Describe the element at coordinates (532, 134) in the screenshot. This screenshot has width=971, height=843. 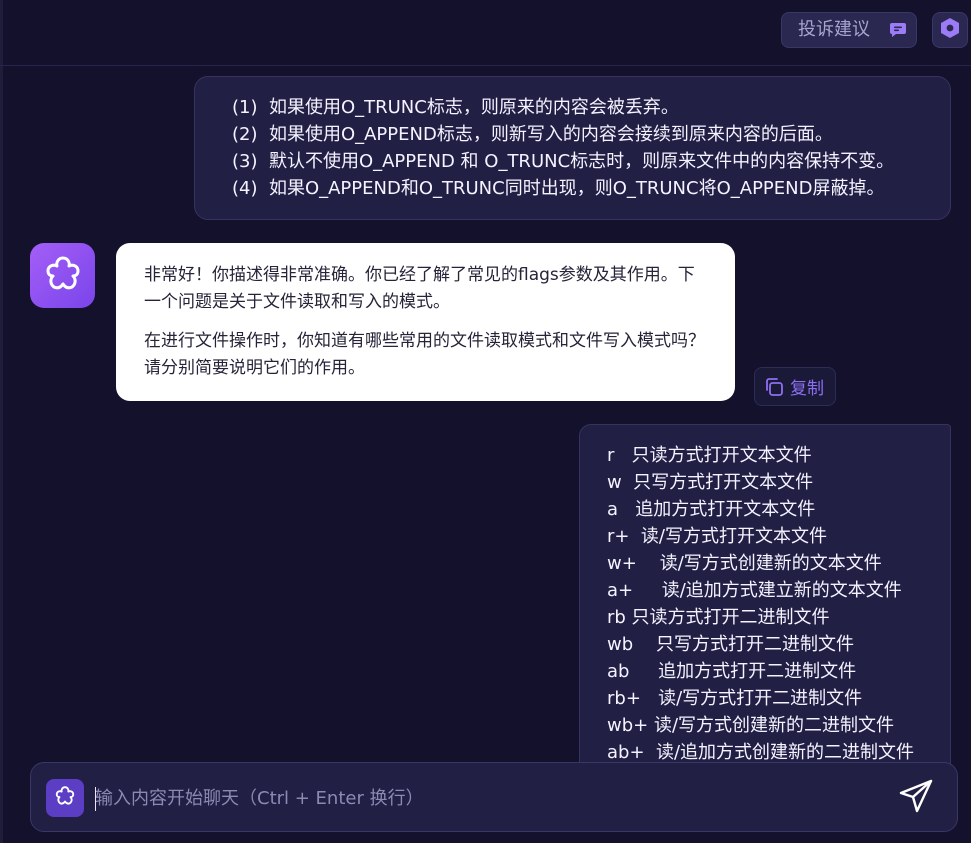
I see `message-line: (2) 如果使用O_APPEND标志，则新写入的内容会接续到原来内容的后面。` at that location.